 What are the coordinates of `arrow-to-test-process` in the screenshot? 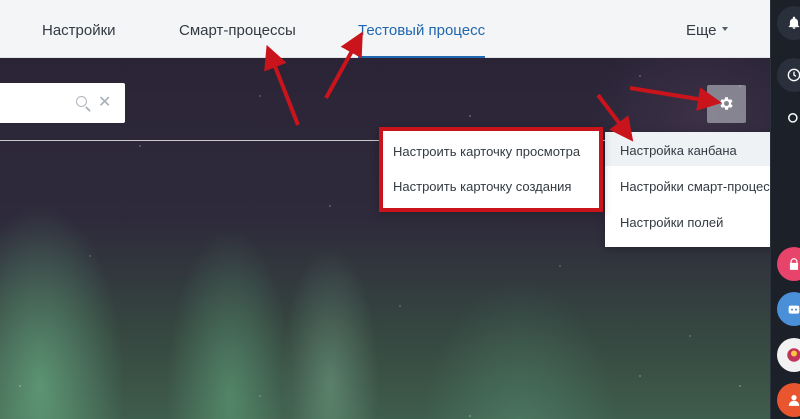 It's located at (343, 65).